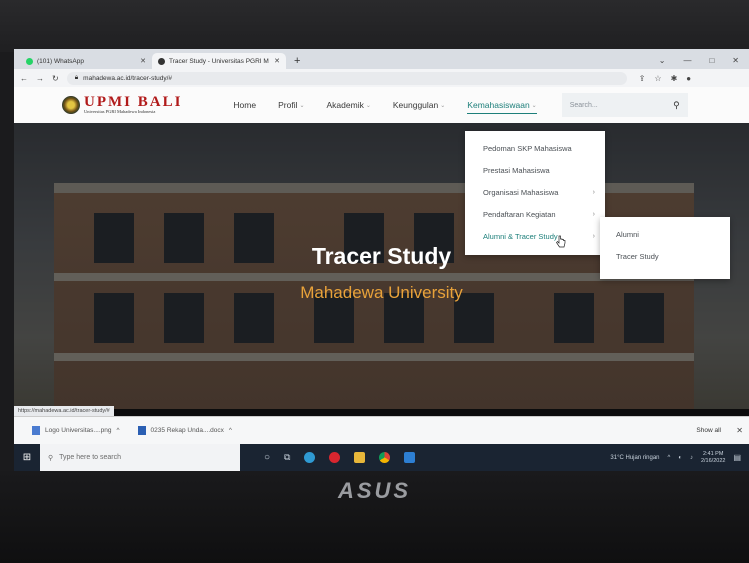 The width and height of the screenshot is (749, 563). I want to click on minimize-button: —, so click(687, 61).